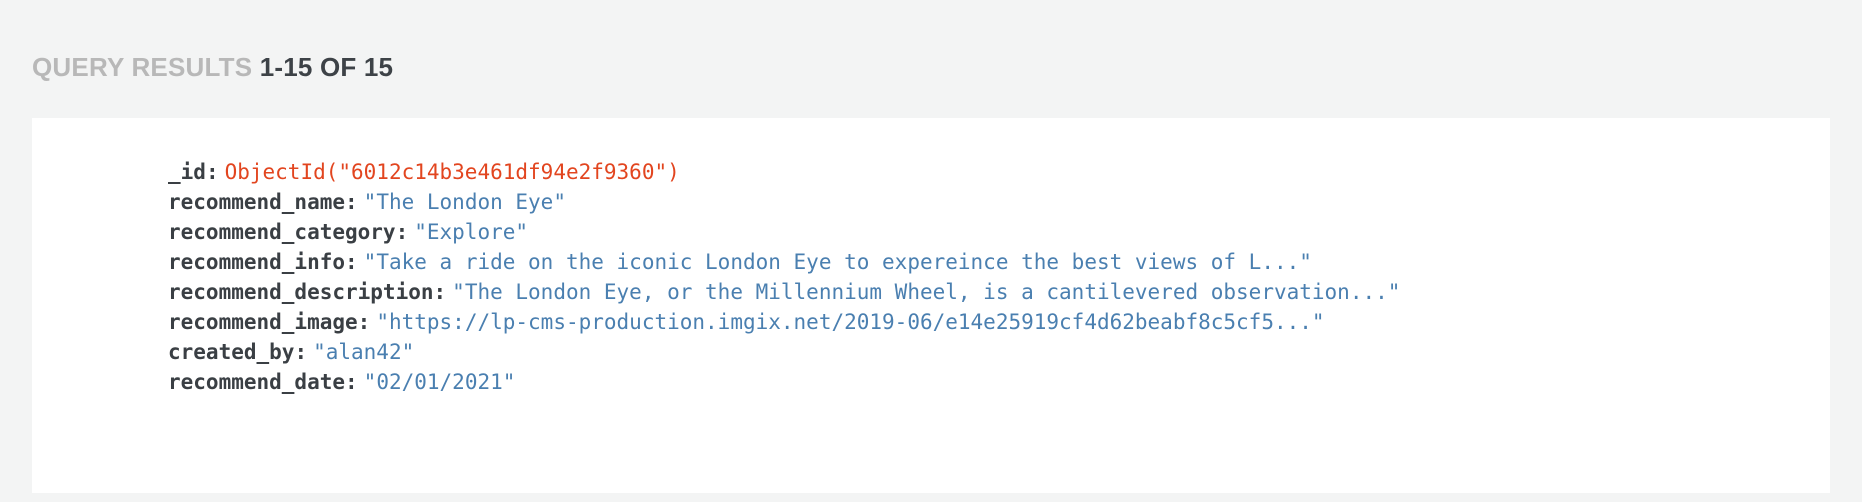 The width and height of the screenshot is (1862, 502). What do you see at coordinates (439, 382) in the screenshot?
I see `field-value: "02/01/2021"` at bounding box center [439, 382].